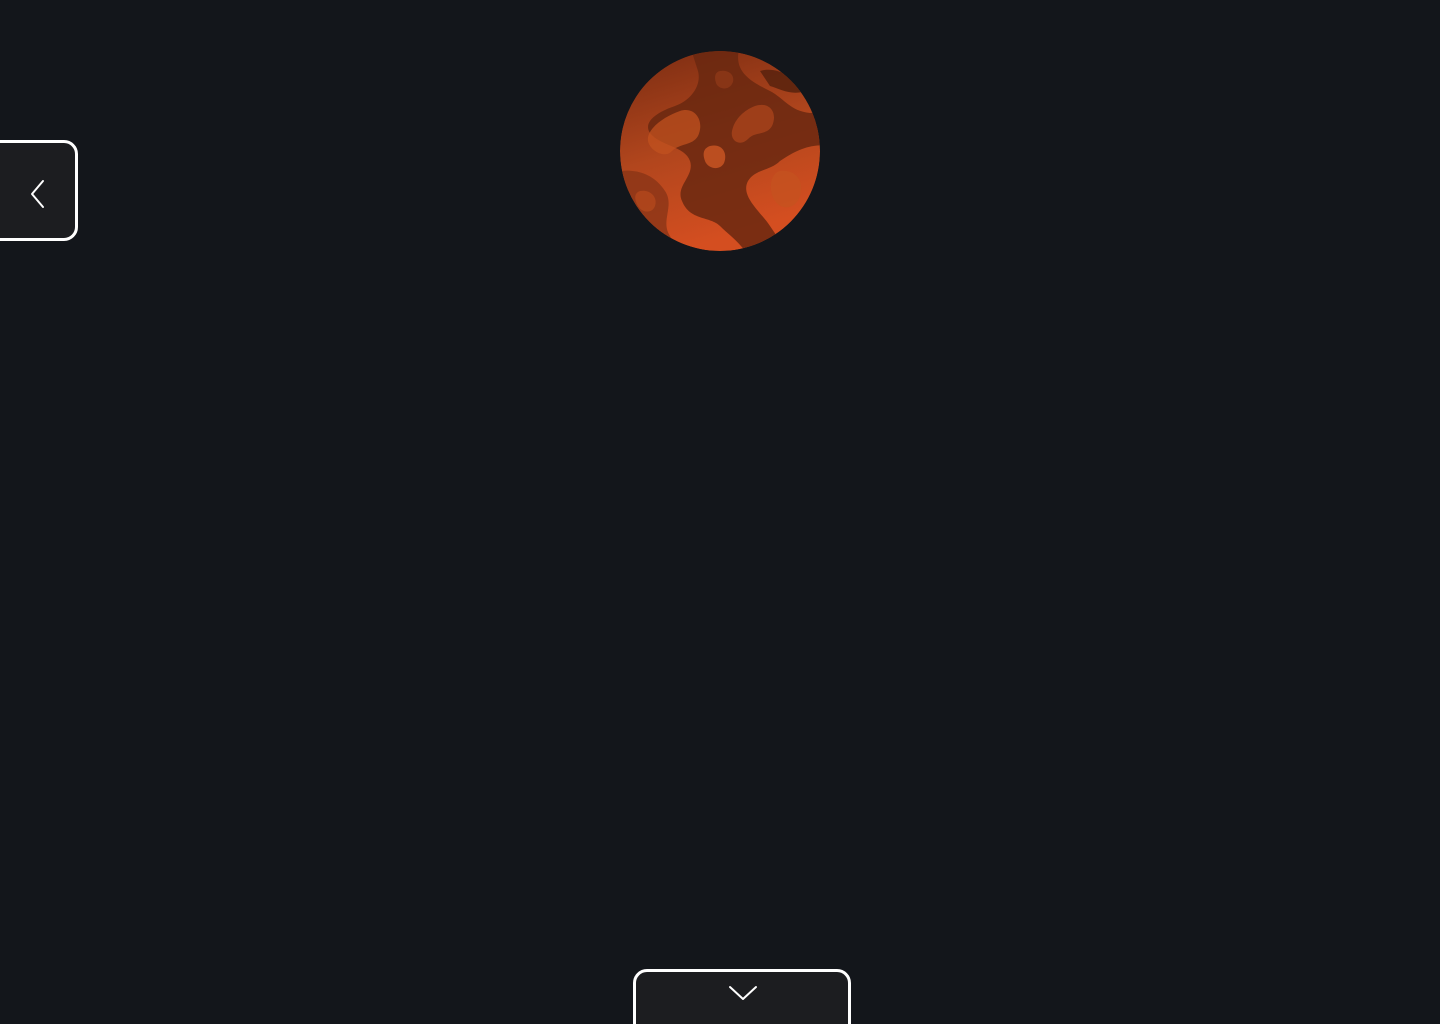  I want to click on side-panel-toggle-button, so click(39, 190).